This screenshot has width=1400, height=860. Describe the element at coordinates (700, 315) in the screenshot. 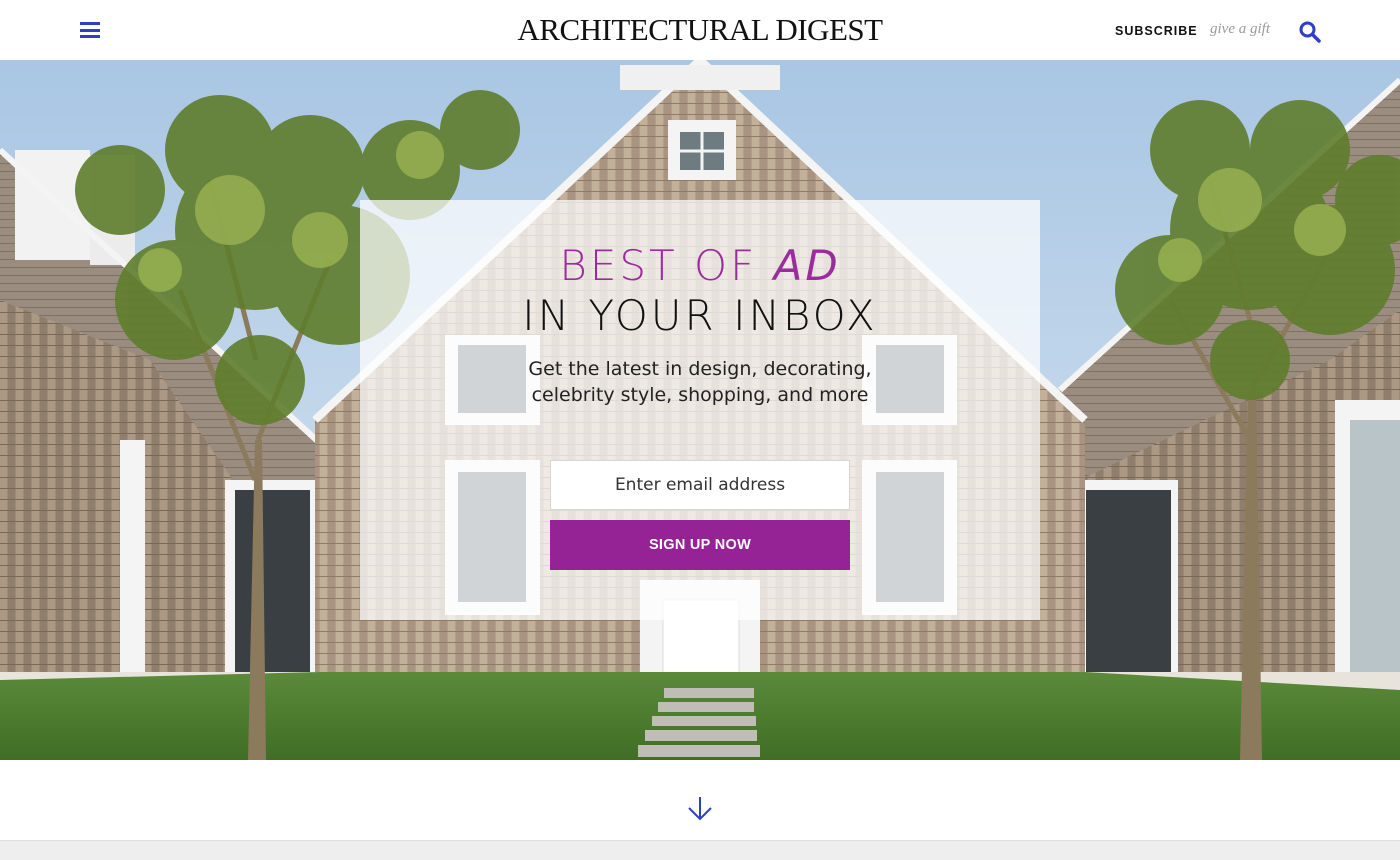

I see `headline-in-your-inbox: IN YOUR INBOX` at that location.